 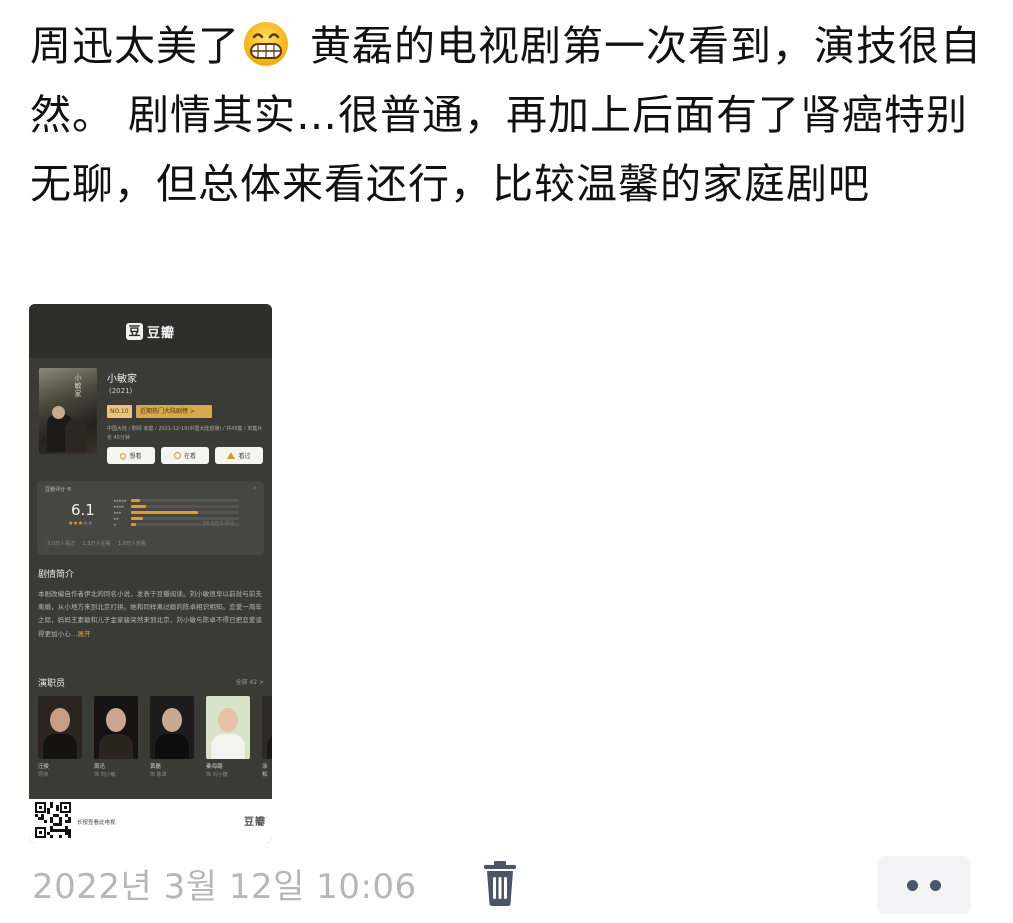 I want to click on watched-label: 看过, so click(x=244, y=456).